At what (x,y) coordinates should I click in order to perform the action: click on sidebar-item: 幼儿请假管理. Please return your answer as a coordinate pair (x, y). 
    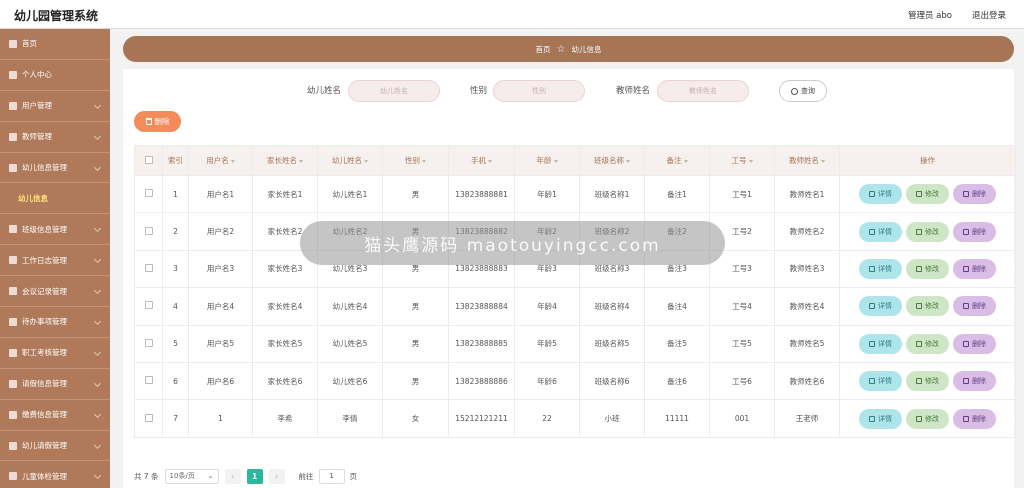
    Looking at the image, I should click on (55, 446).